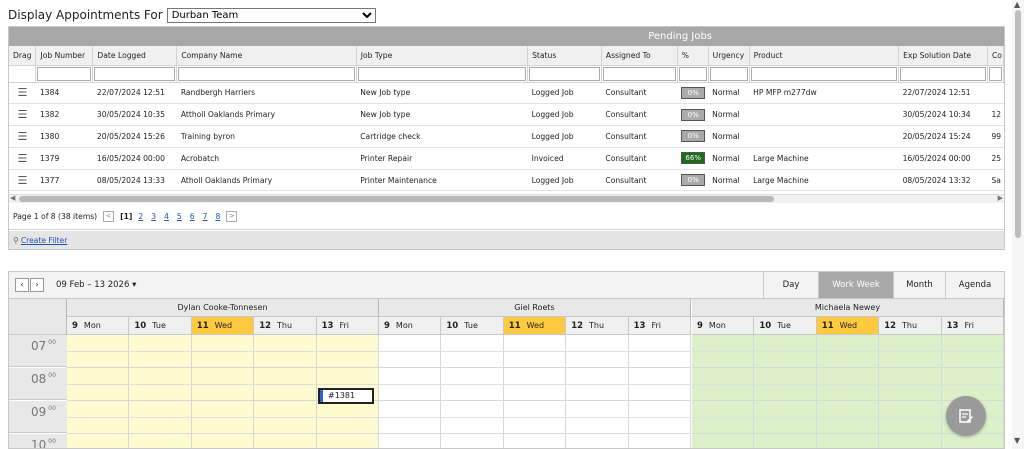  I want to click on column-header: Job Type, so click(442, 56).